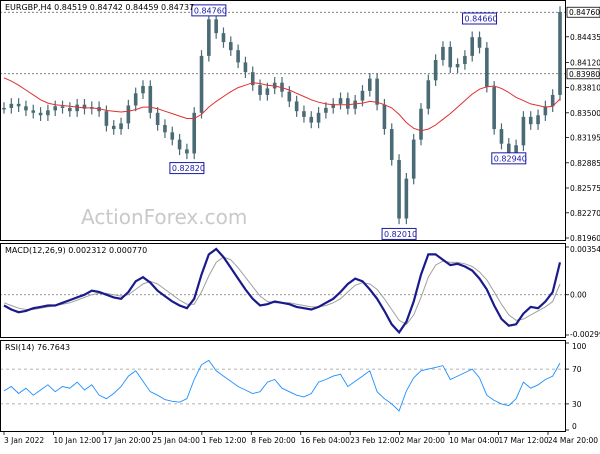 Image resolution: width=600 pixels, height=454 pixels. Describe the element at coordinates (37, 347) in the screenshot. I see `rsi-pane-title: RSI(14) 76.7643` at that location.